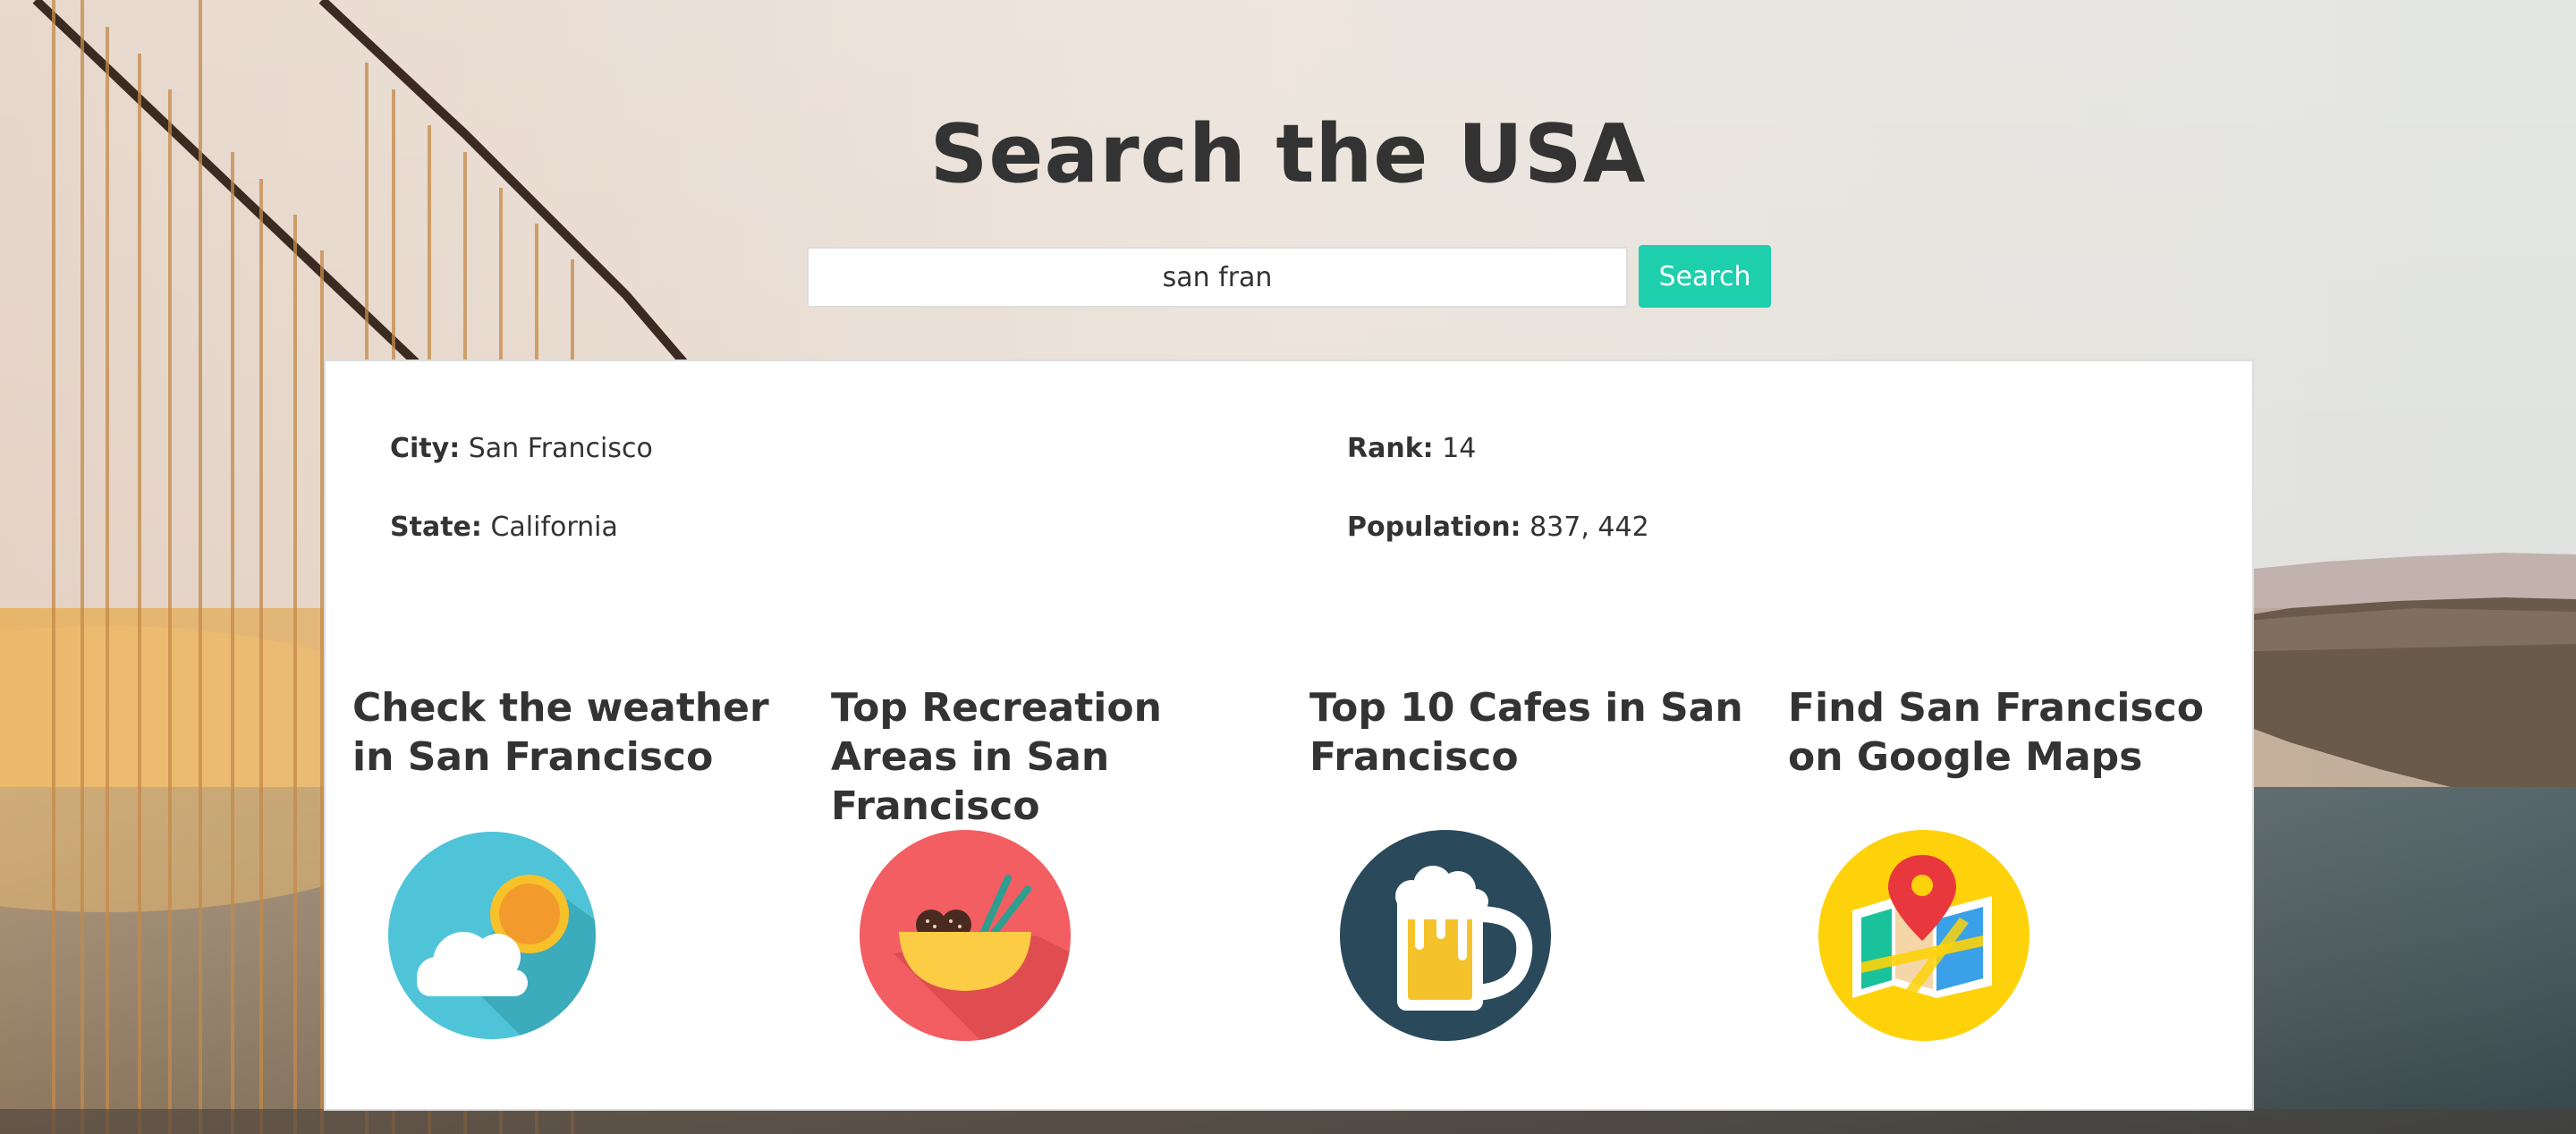 This screenshot has height=1134, width=2576. What do you see at coordinates (1390, 449) in the screenshot?
I see `rank-label: Rank:` at bounding box center [1390, 449].